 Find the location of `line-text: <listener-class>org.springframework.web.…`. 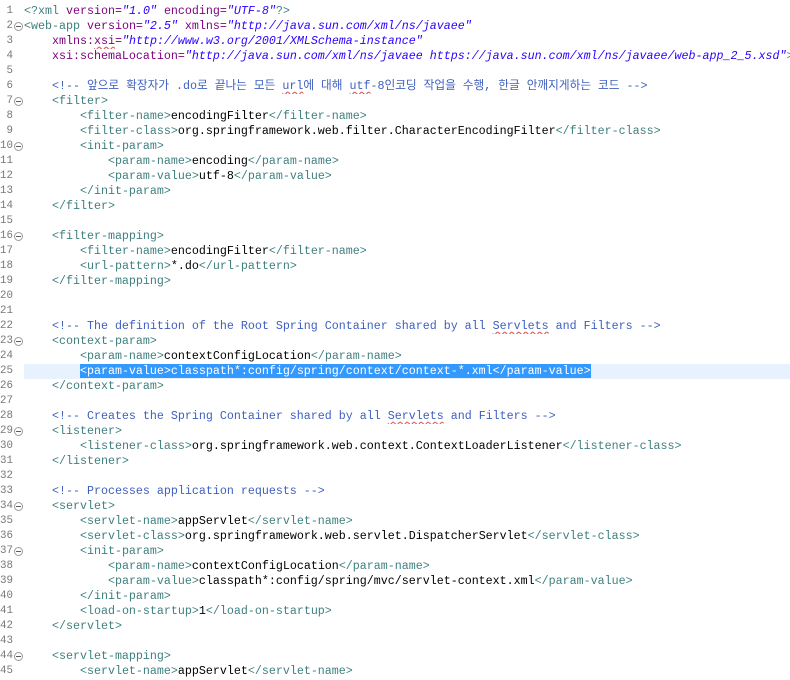

line-text: <listener-class>org.springframework.web.… is located at coordinates (407, 446).